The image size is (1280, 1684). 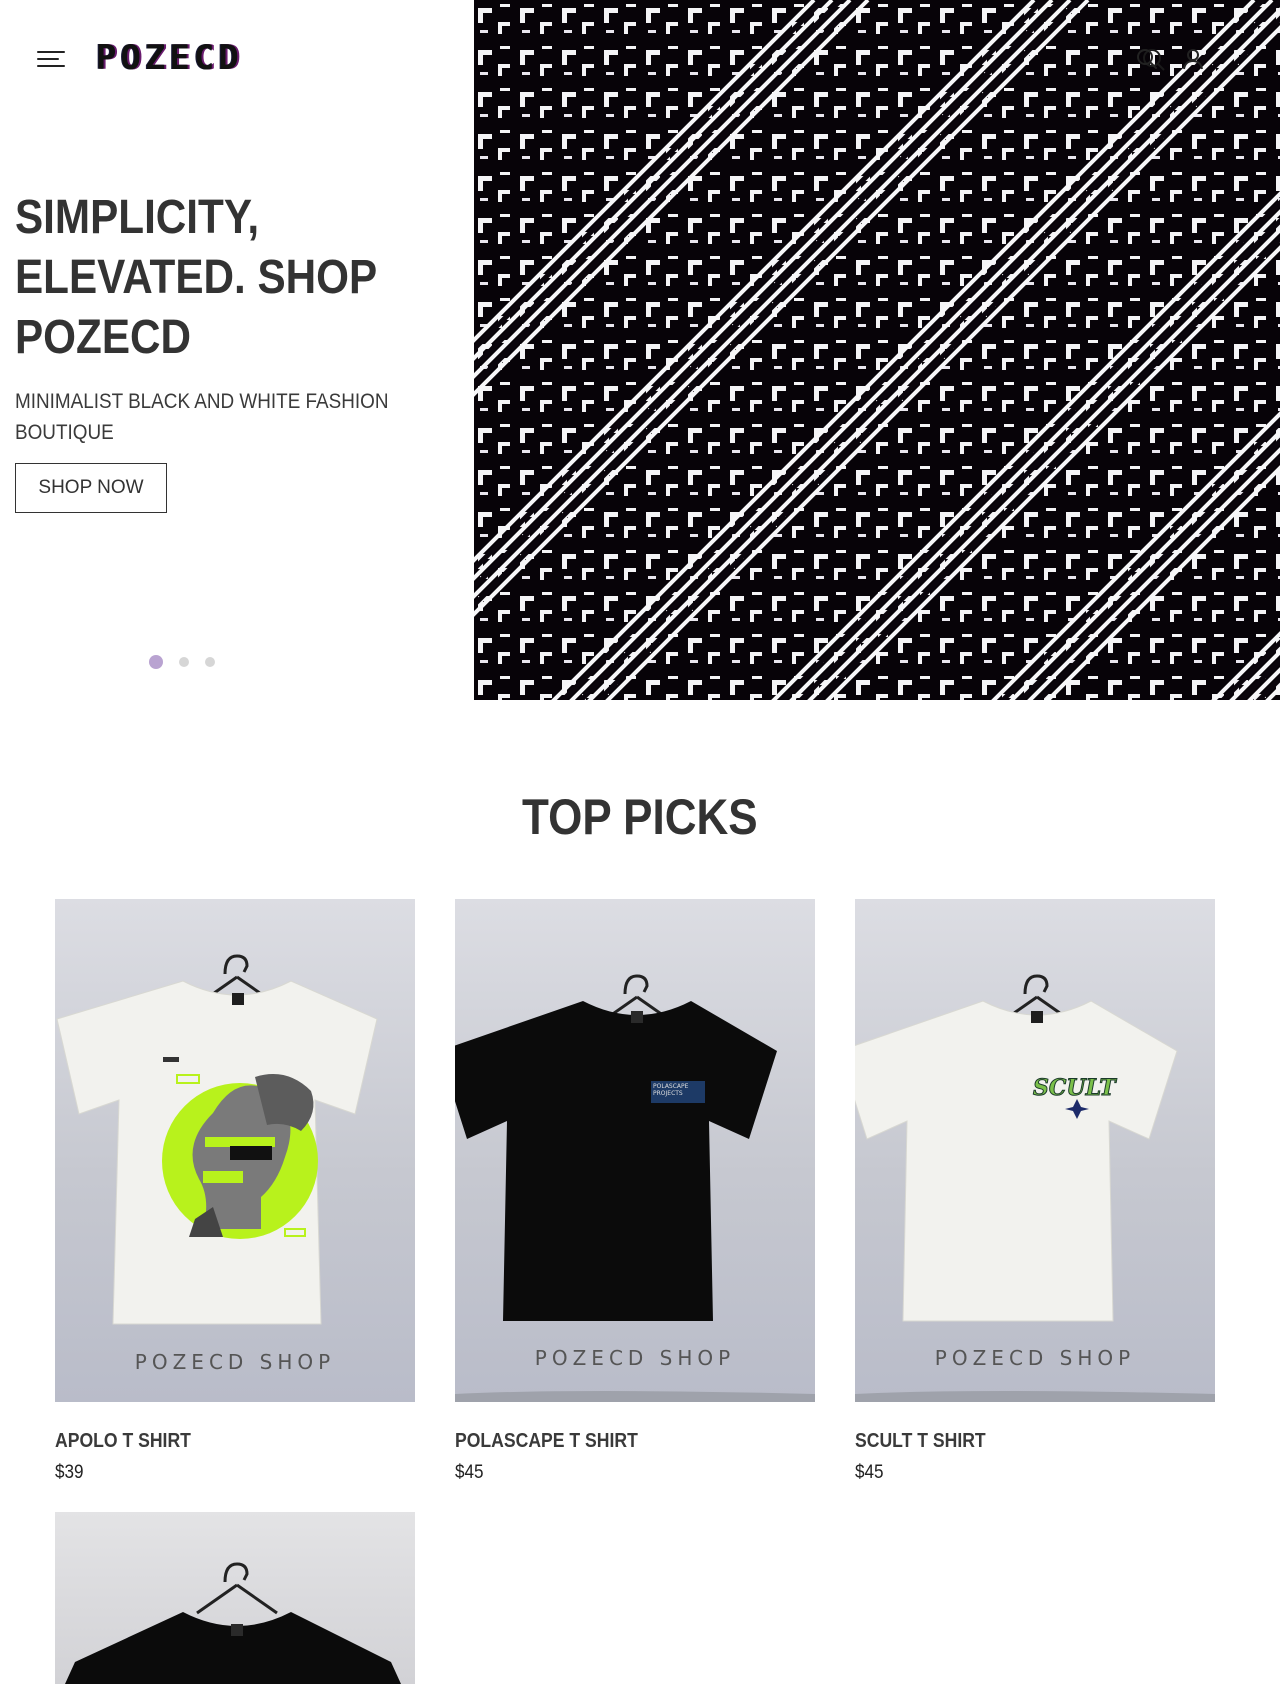 What do you see at coordinates (635, 1188) in the screenshot?
I see `black-tshirt-image: POLASCAPE PROJECTS POZECD SHOP` at bounding box center [635, 1188].